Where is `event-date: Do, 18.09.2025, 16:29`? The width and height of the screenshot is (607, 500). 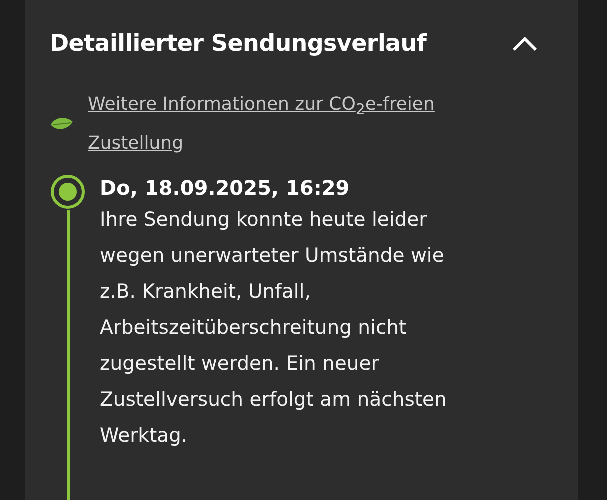
event-date: Do, 18.09.2025, 16:29 is located at coordinates (225, 188).